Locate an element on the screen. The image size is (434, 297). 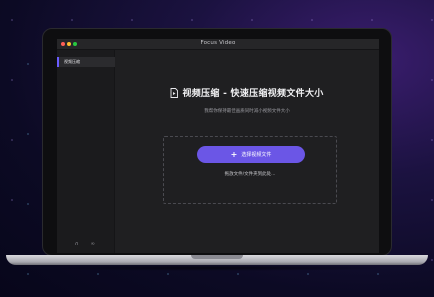
sidebar: 视频压缩 ∩ ∞ is located at coordinates (86, 151).